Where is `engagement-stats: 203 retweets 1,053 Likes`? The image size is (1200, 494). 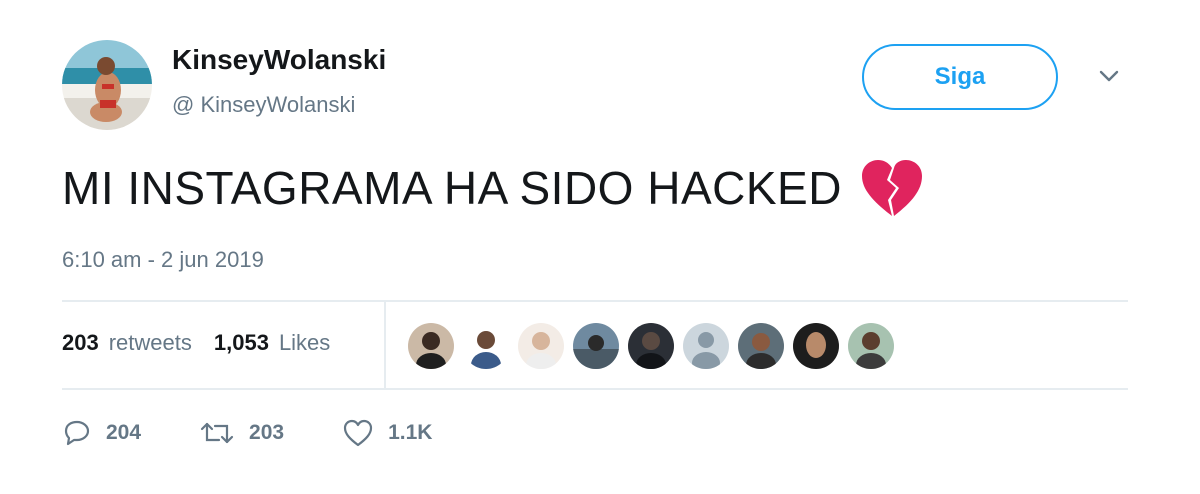 engagement-stats: 203 retweets 1,053 Likes is located at coordinates (196, 343).